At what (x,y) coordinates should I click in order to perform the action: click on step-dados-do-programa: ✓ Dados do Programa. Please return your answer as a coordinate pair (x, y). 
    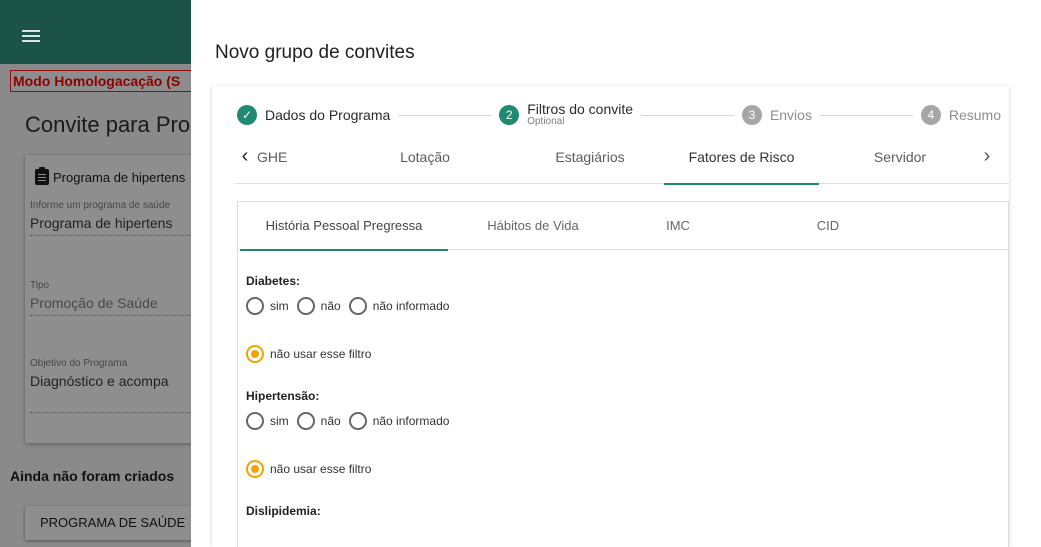
    Looking at the image, I should click on (313, 115).